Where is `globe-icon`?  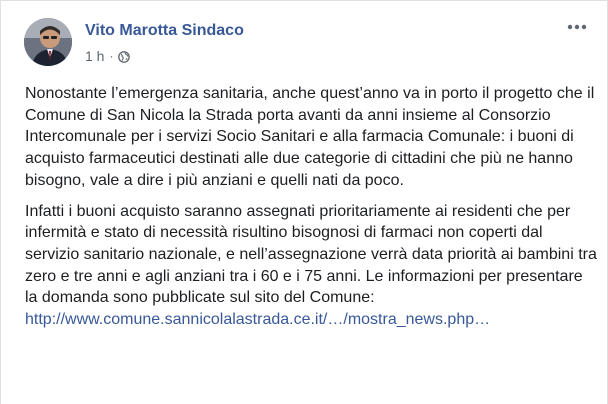 globe-icon is located at coordinates (124, 56).